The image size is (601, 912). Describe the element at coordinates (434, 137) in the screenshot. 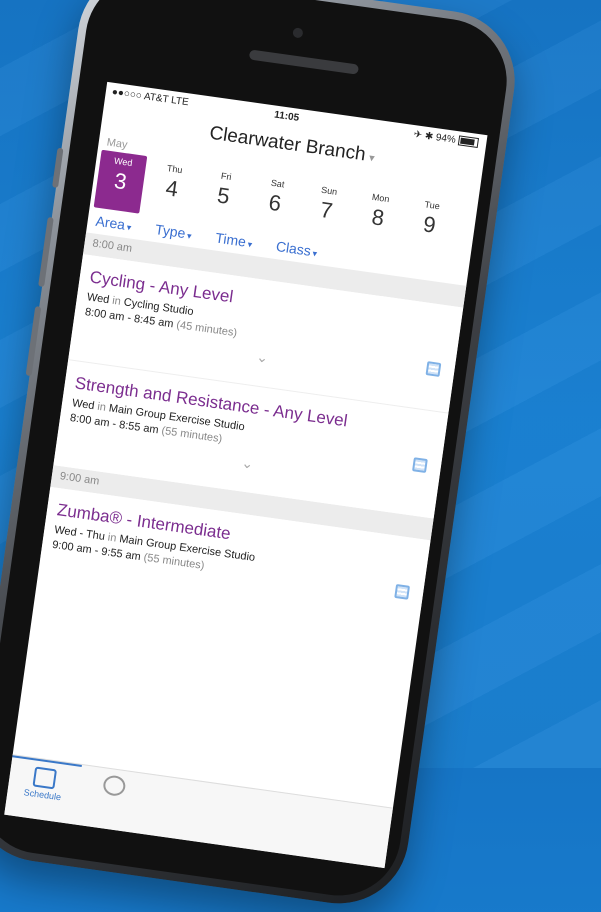

I see `battery-percent: ✈ ✱ 94%` at that location.